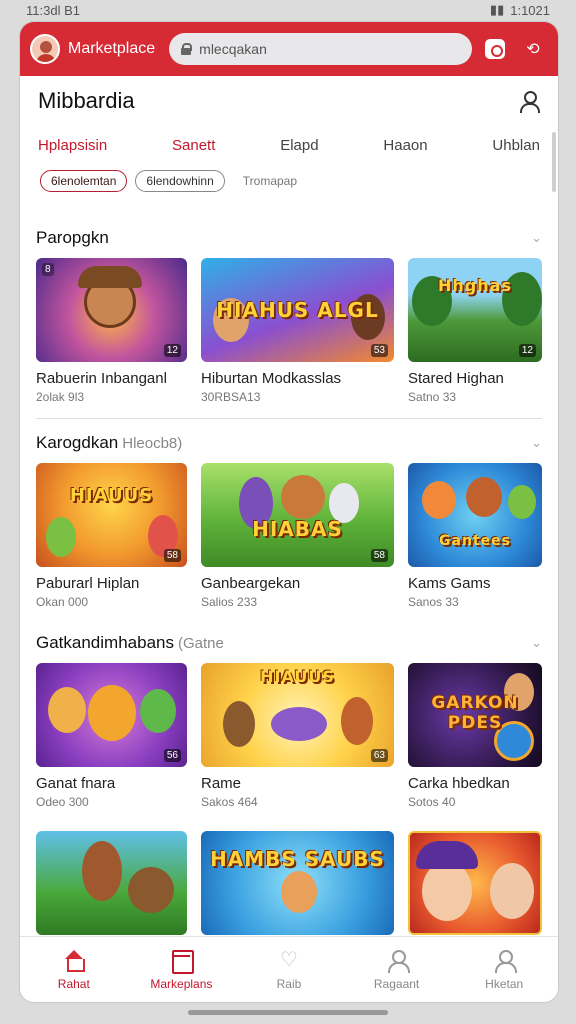 This screenshot has height=1024, width=576. What do you see at coordinates (152, 443) in the screenshot?
I see `section-subtitle: Hleocb8)` at bounding box center [152, 443].